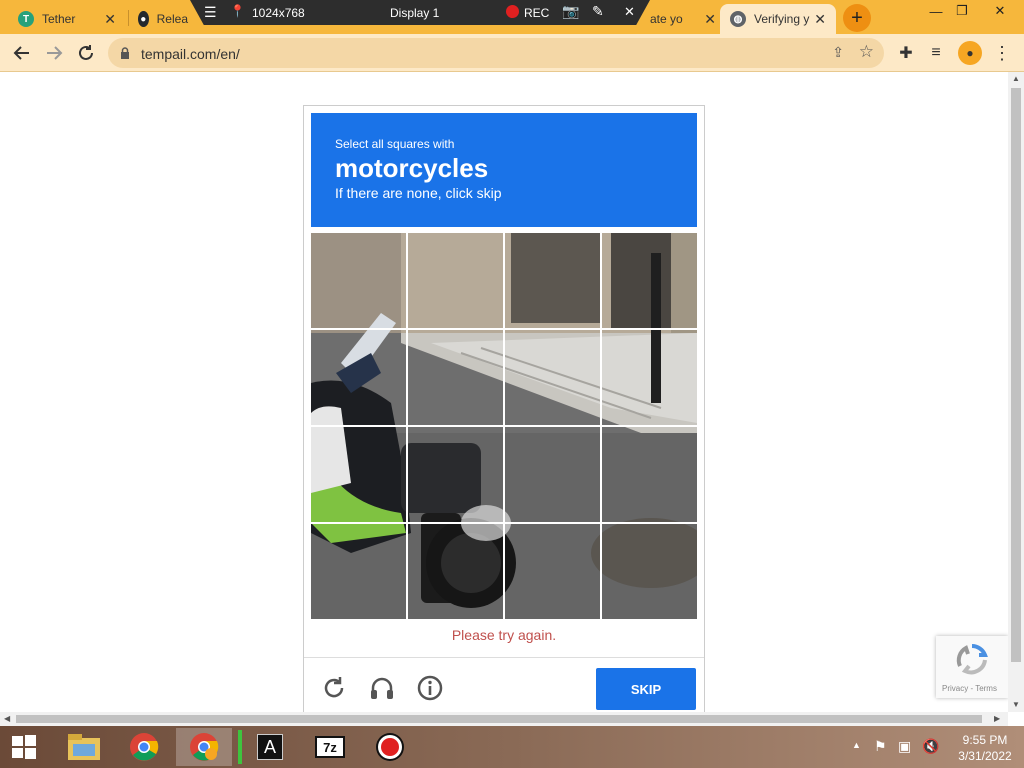 The height and width of the screenshot is (768, 1024). I want to click on rec-label: REC, so click(536, 13).